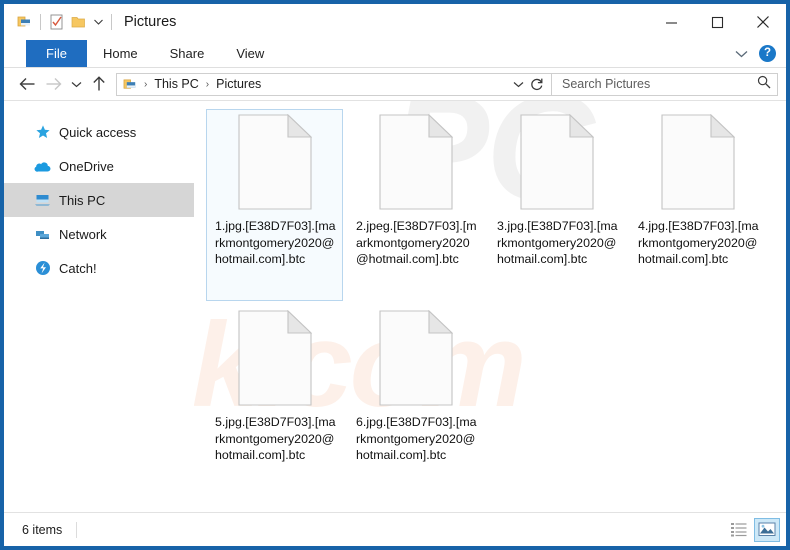 The height and width of the screenshot is (550, 790). I want to click on search-icon, so click(764, 84).